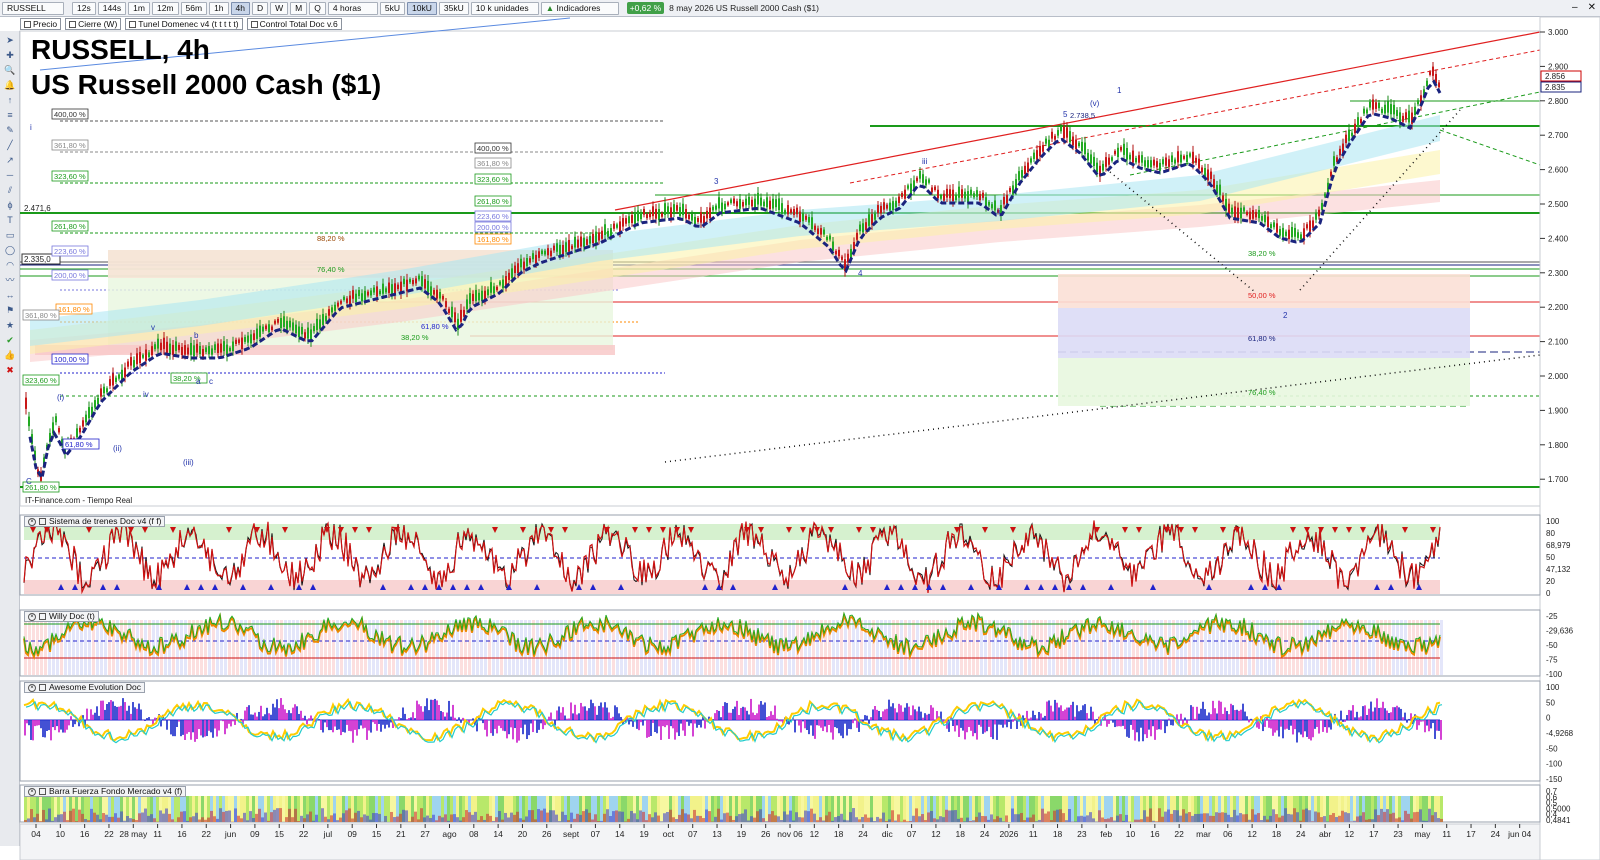 The width and height of the screenshot is (1600, 860). Describe the element at coordinates (153, 327) in the screenshot. I see `wave-label: v` at that location.